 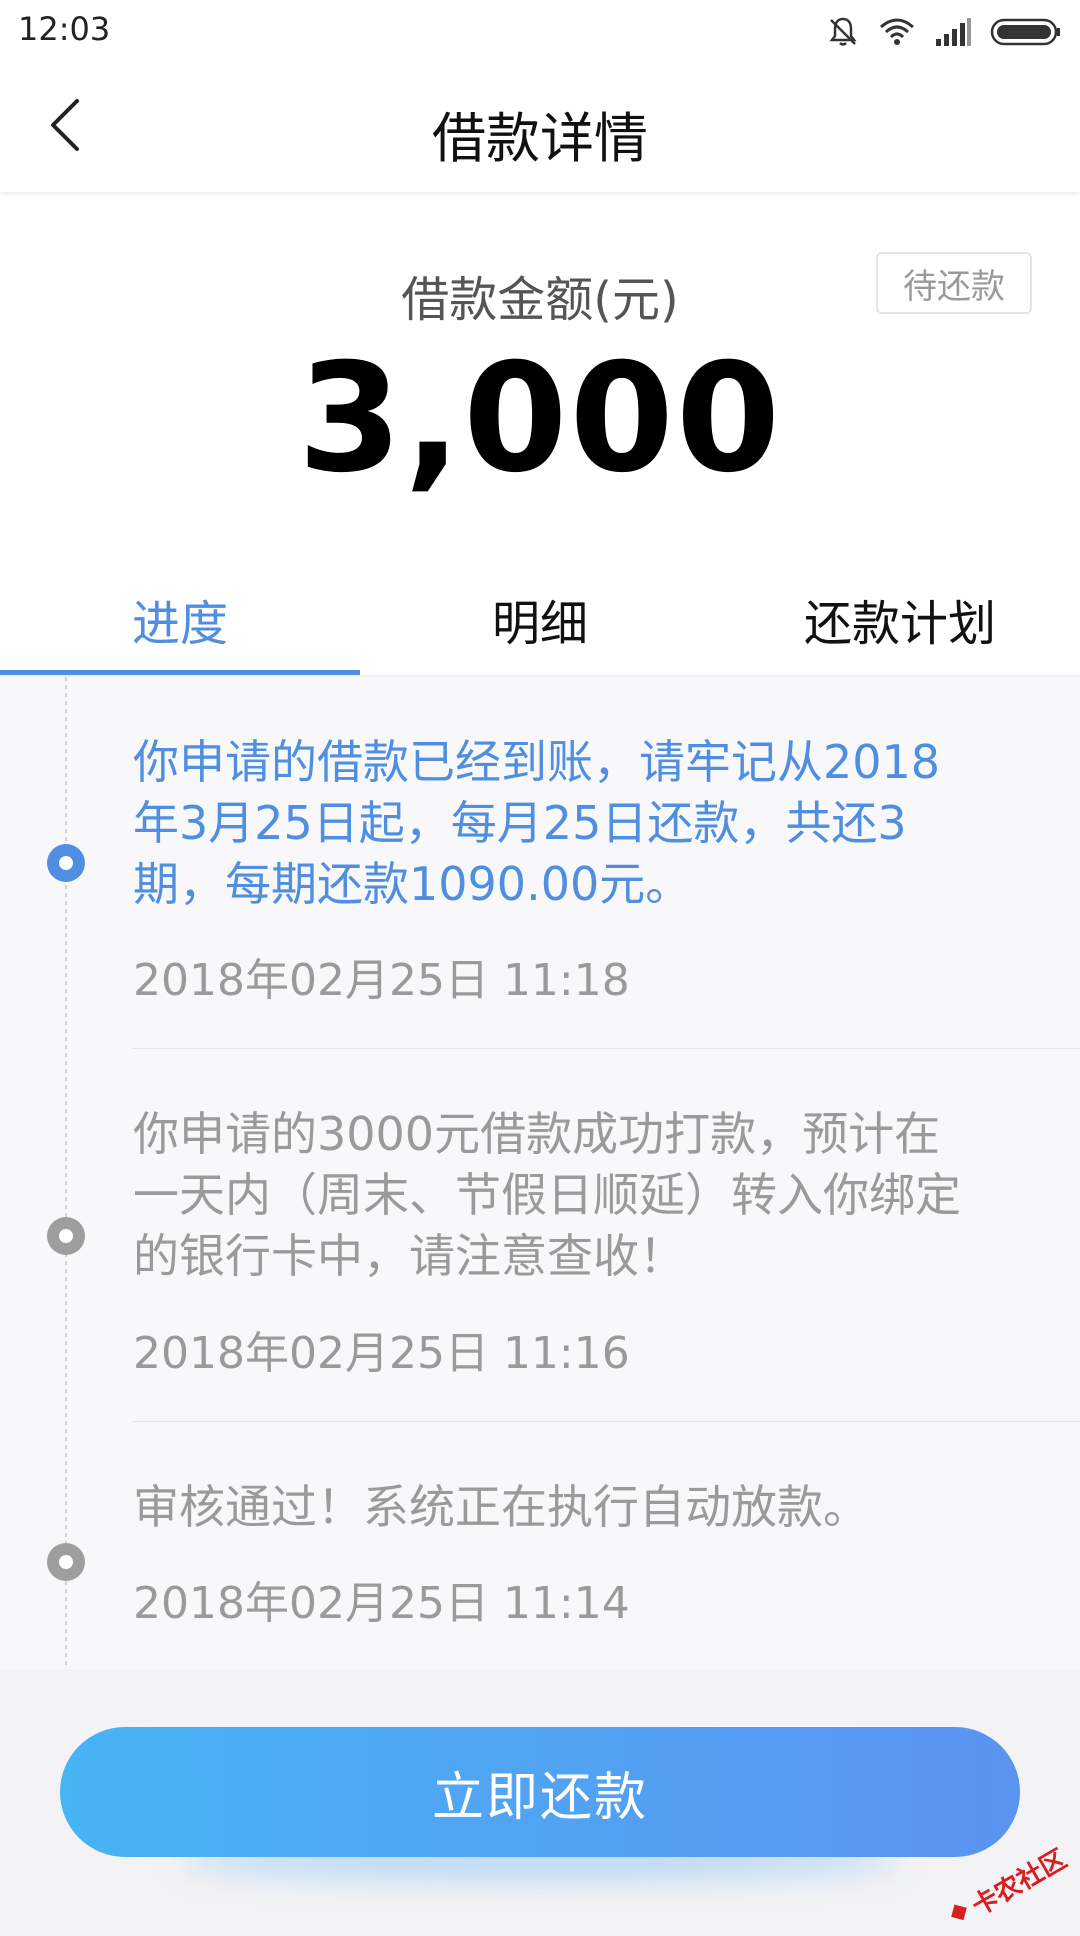 I want to click on tab-bar: 进度 明细 还款计划, so click(x=540, y=619).